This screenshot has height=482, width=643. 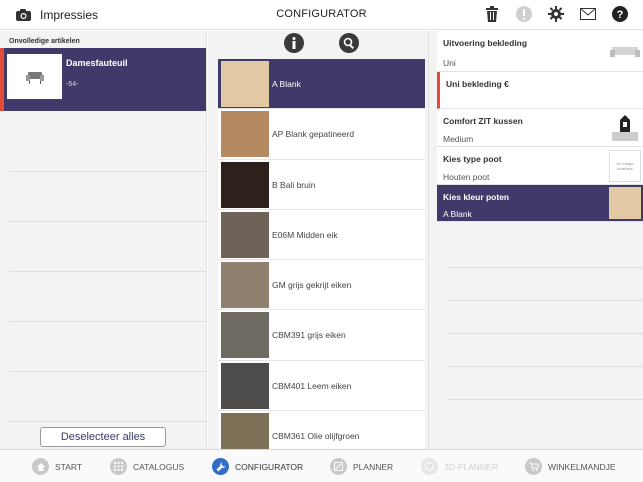 What do you see at coordinates (103, 437) in the screenshot?
I see `deselect-all-button: Deselecteer alles` at bounding box center [103, 437].